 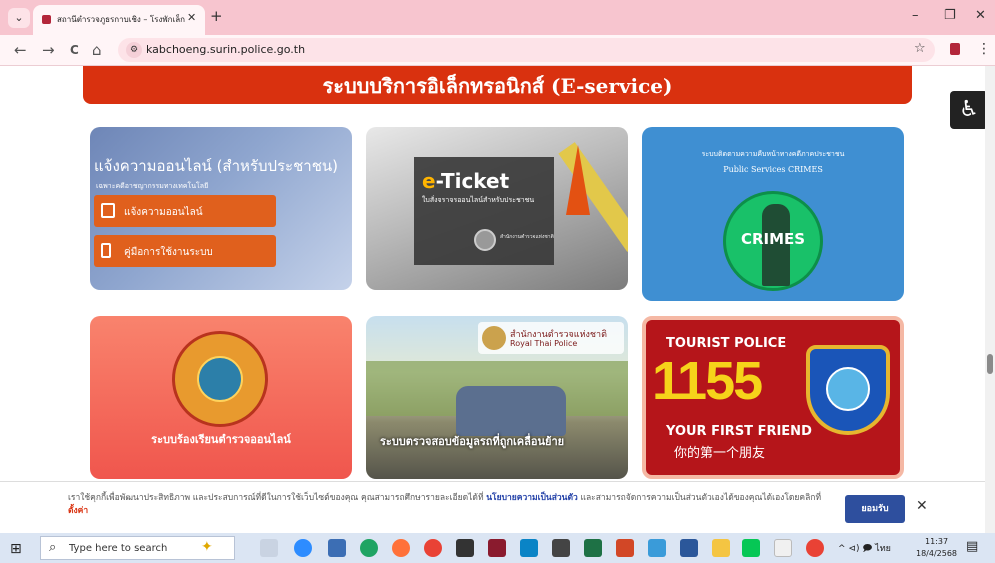 What do you see at coordinates (527, 237) in the screenshot?
I see `eticket-seal-text: สำนักงานตำรวจแห่งชาติ` at bounding box center [527, 237].